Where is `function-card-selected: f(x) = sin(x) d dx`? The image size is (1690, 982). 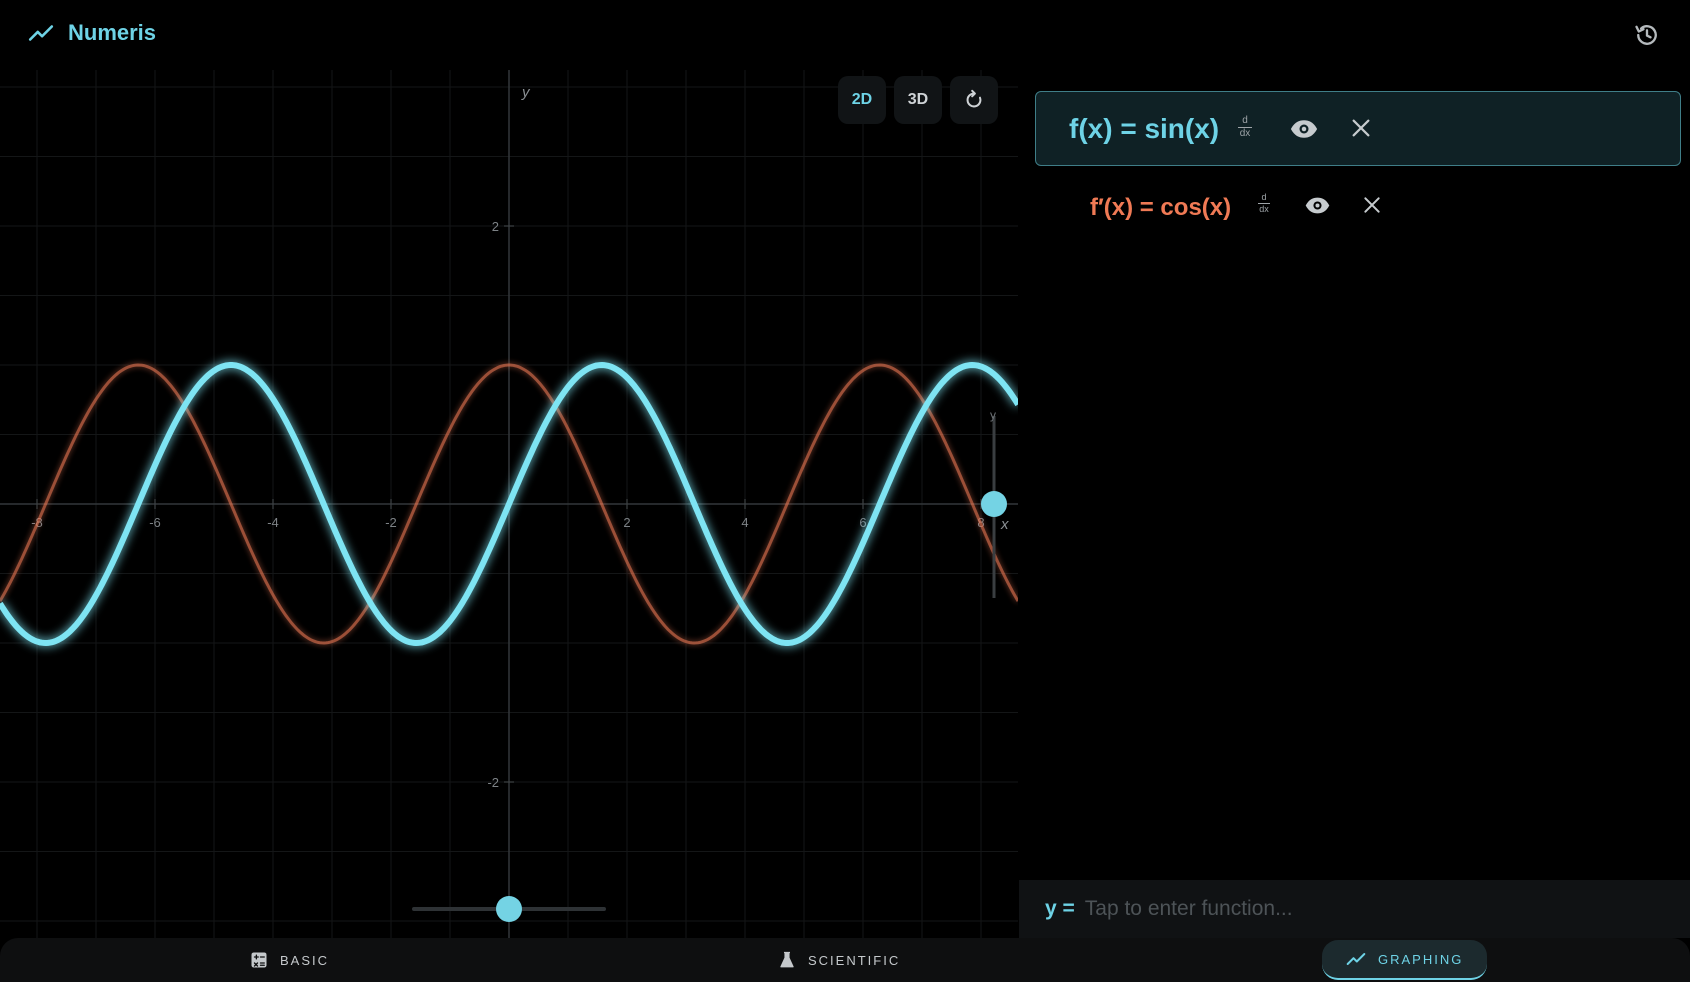
function-card-selected: f(x) = sin(x) d dx is located at coordinates (1358, 128).